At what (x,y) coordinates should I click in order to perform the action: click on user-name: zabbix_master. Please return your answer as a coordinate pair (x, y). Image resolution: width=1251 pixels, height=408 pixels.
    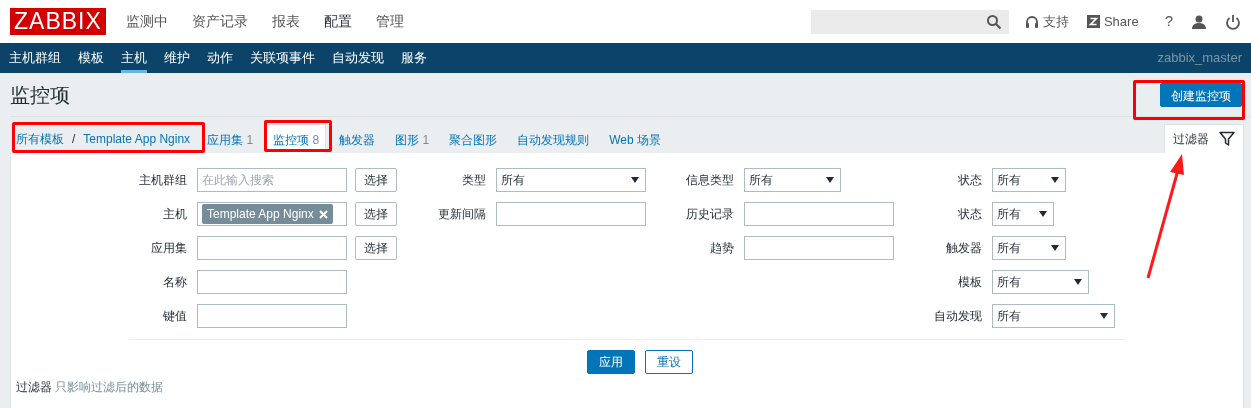
    Looking at the image, I should click on (1199, 58).